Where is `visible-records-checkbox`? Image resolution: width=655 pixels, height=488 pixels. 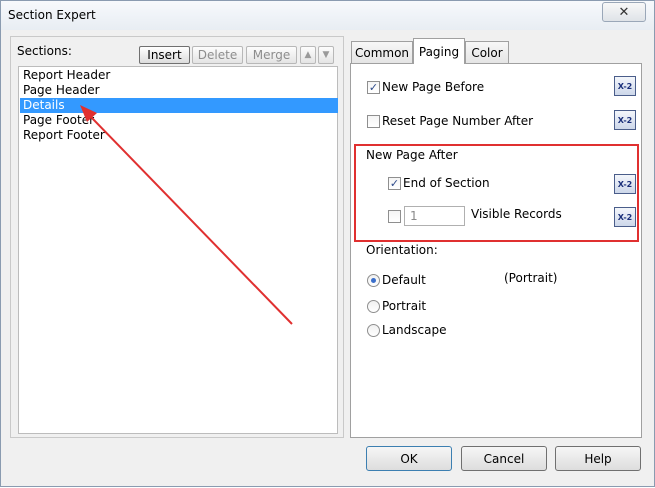
visible-records-checkbox is located at coordinates (394, 216).